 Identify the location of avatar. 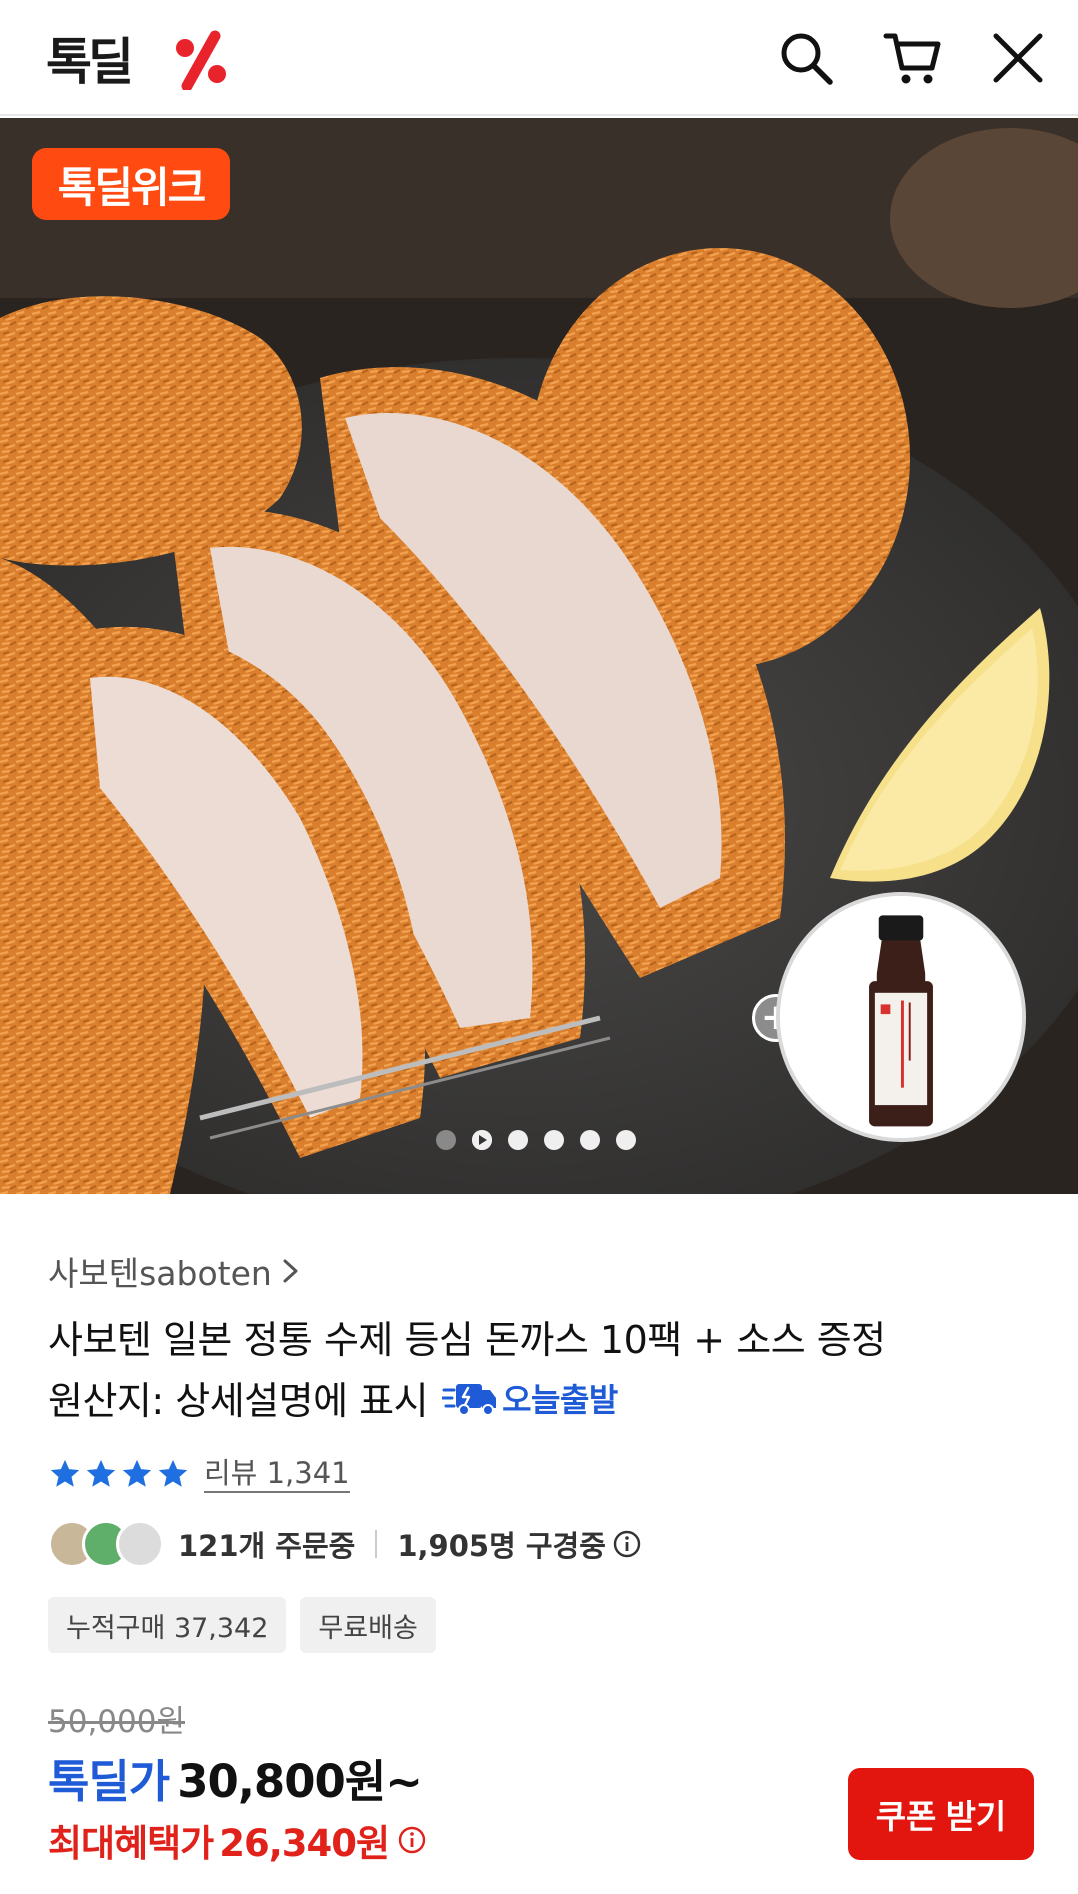
(140, 1544).